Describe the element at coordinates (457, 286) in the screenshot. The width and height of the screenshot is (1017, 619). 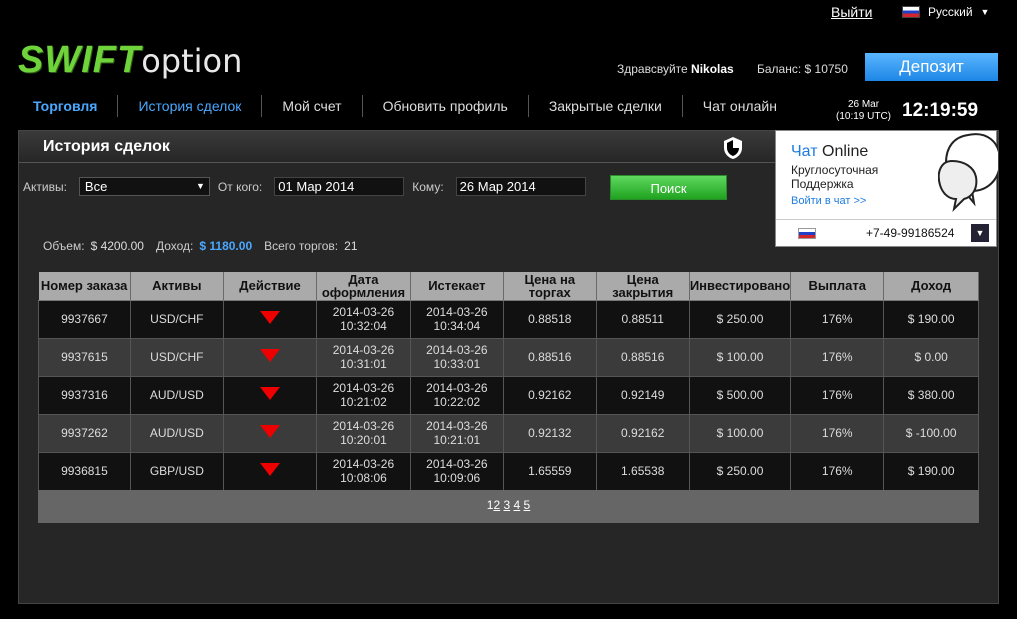
I see `col-expiry: Истекает` at that location.